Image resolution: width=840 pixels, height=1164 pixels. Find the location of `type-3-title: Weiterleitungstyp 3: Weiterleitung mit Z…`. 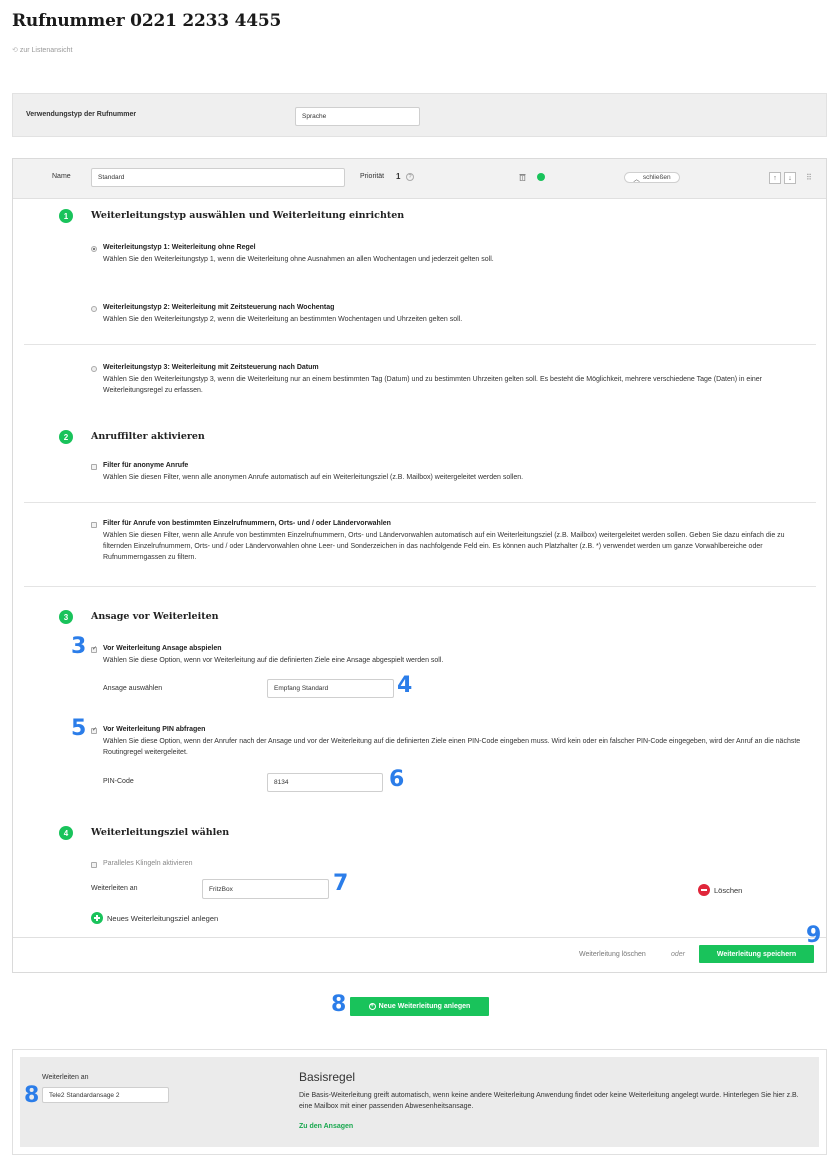

type-3-title: Weiterleitungstyp 3: Weiterleitung mit Z… is located at coordinates (211, 367).